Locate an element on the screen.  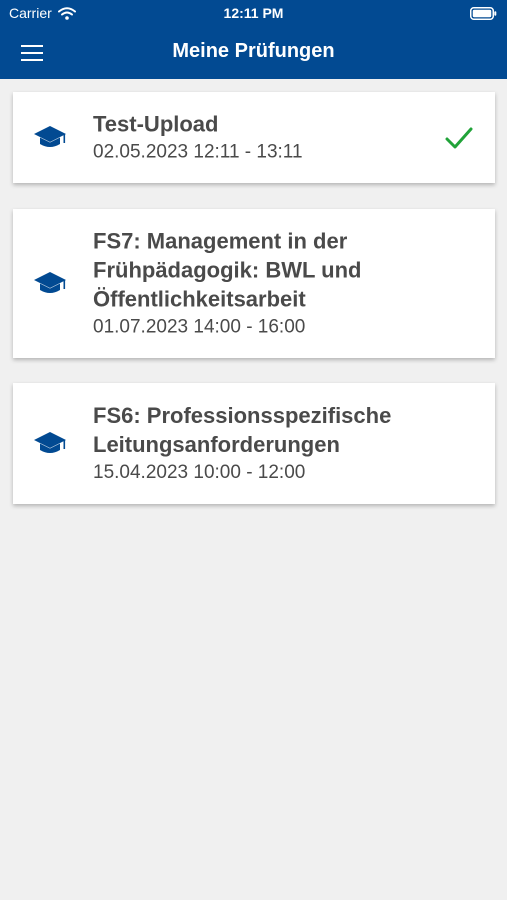
battery-icon is located at coordinates (483, 13).